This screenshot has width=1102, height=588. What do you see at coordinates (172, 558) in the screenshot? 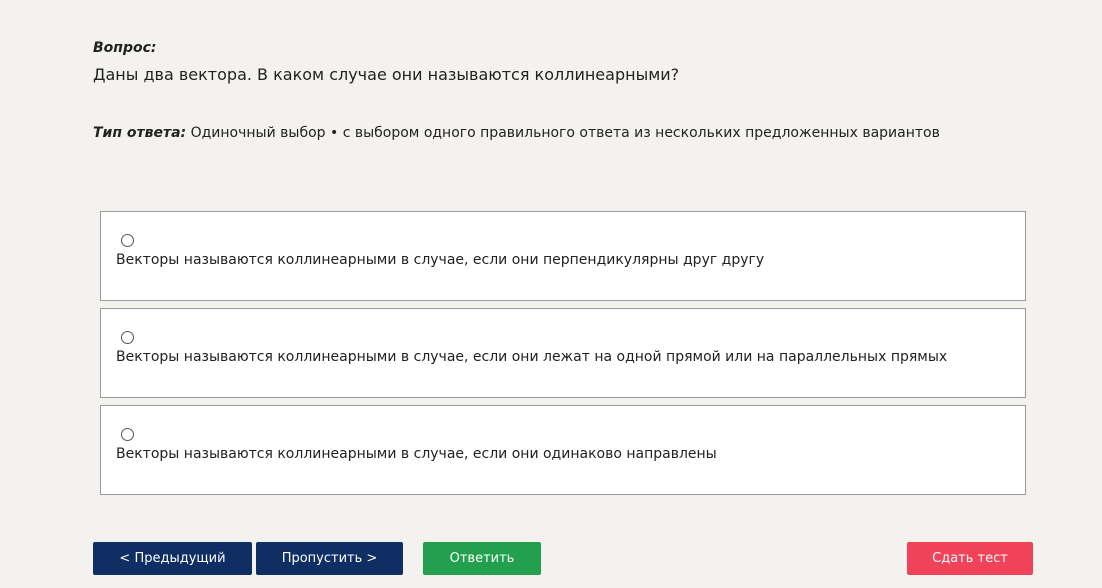
I see `previous-button: < Предыдущий` at bounding box center [172, 558].